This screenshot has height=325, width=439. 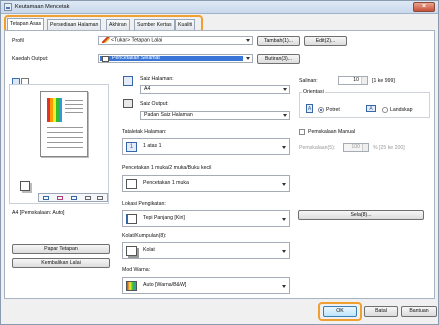 What do you see at coordinates (381, 311) in the screenshot?
I see `cancel-button: Batal` at bounding box center [381, 311].